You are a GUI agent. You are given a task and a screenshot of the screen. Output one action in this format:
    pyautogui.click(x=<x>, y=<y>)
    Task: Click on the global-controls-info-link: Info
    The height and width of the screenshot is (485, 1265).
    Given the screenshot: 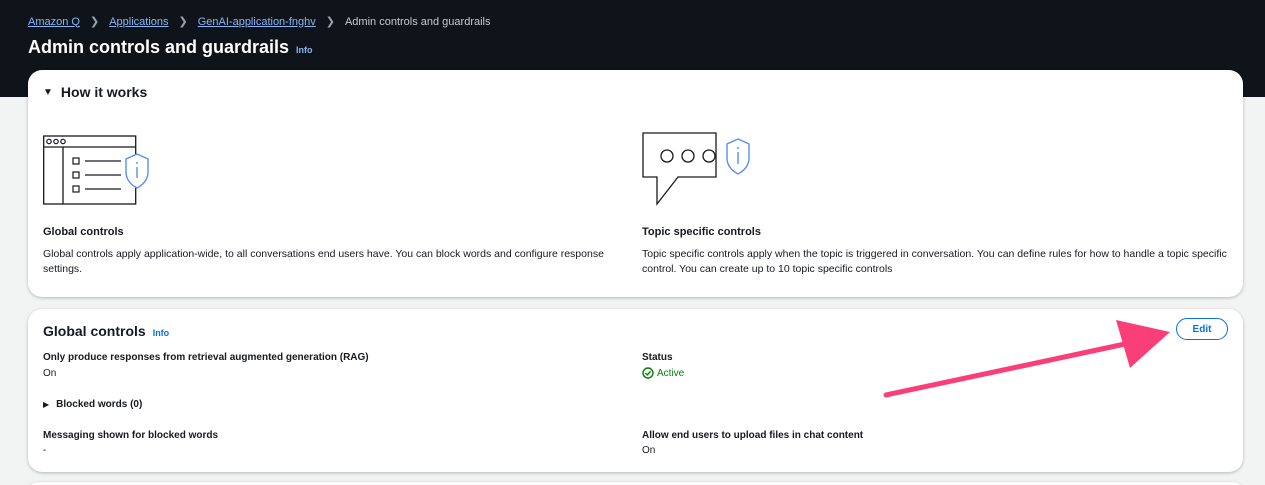 What is the action you would take?
    pyautogui.click(x=161, y=333)
    